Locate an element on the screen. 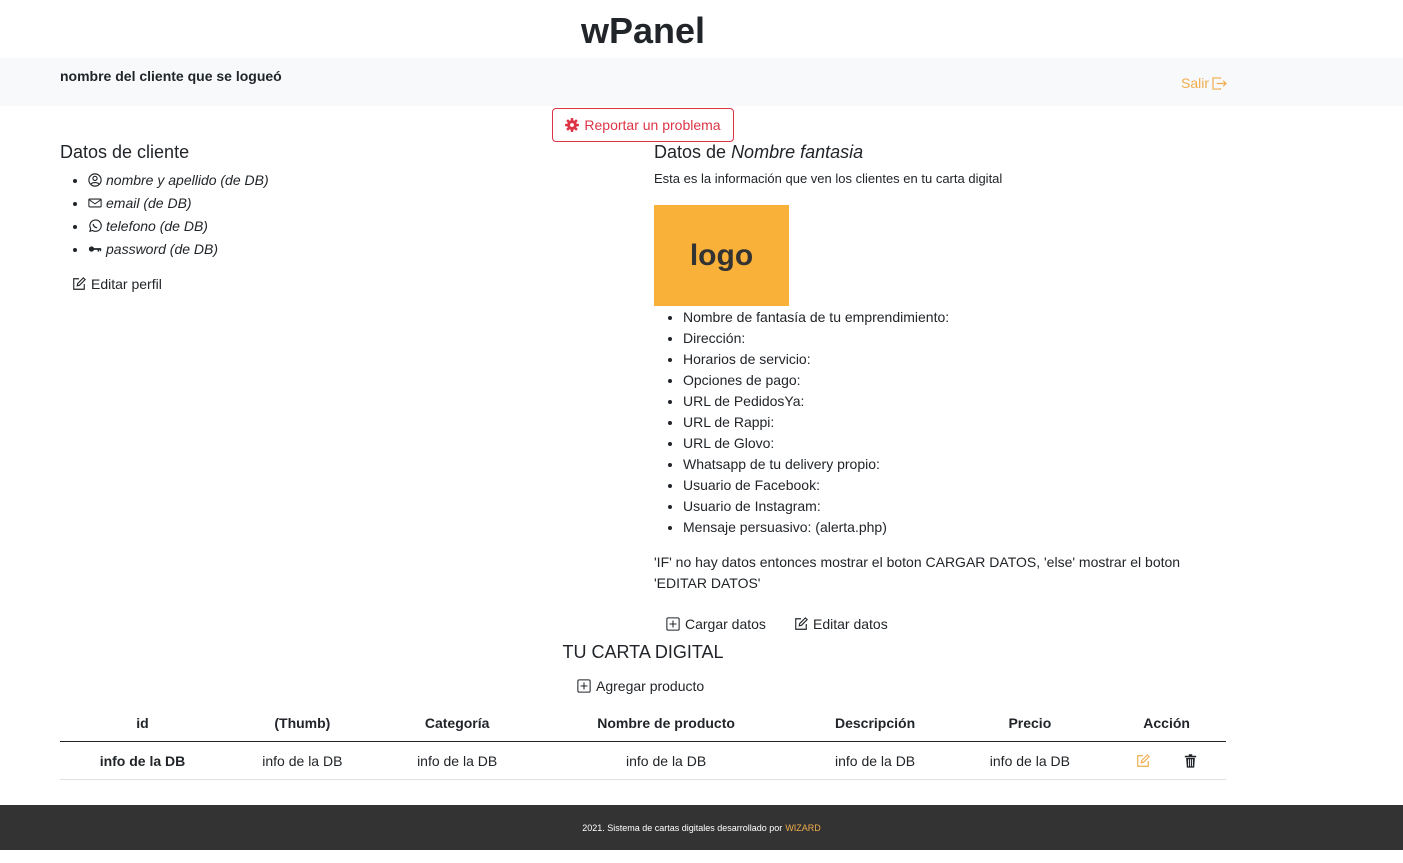 This screenshot has height=863, width=1403. top-bar: nombre del cliente que se logueó Salir is located at coordinates (701, 82).